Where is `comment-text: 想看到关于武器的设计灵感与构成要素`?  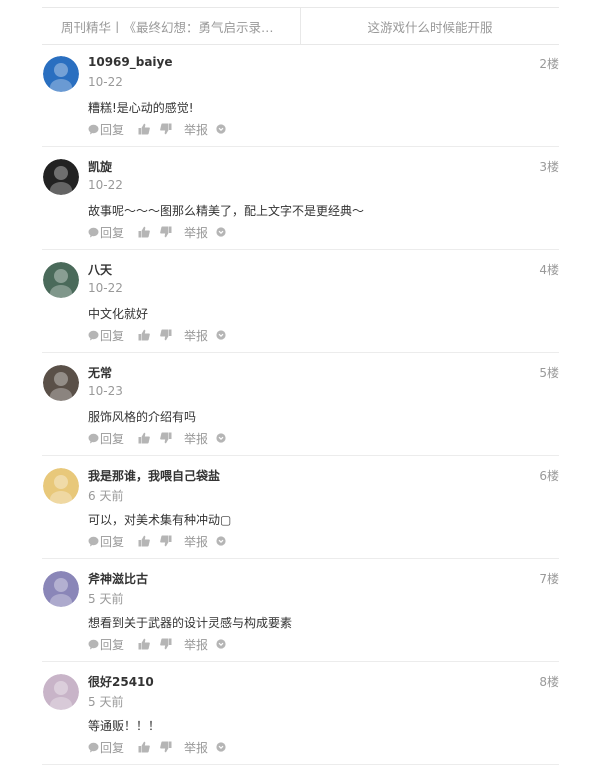
comment-text: 想看到关于武器的设计灵感与构成要素 is located at coordinates (190, 623).